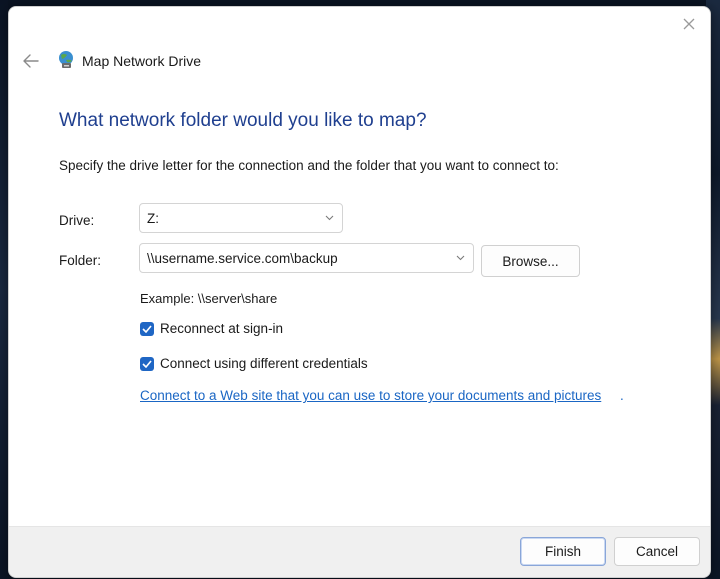 The width and height of the screenshot is (720, 579). Describe the element at coordinates (4, 289) in the screenshot. I see `background-left-edge` at that location.